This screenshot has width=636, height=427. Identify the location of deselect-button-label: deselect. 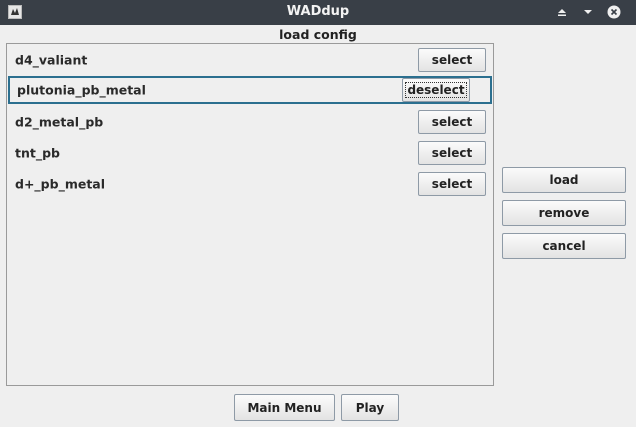
(436, 90).